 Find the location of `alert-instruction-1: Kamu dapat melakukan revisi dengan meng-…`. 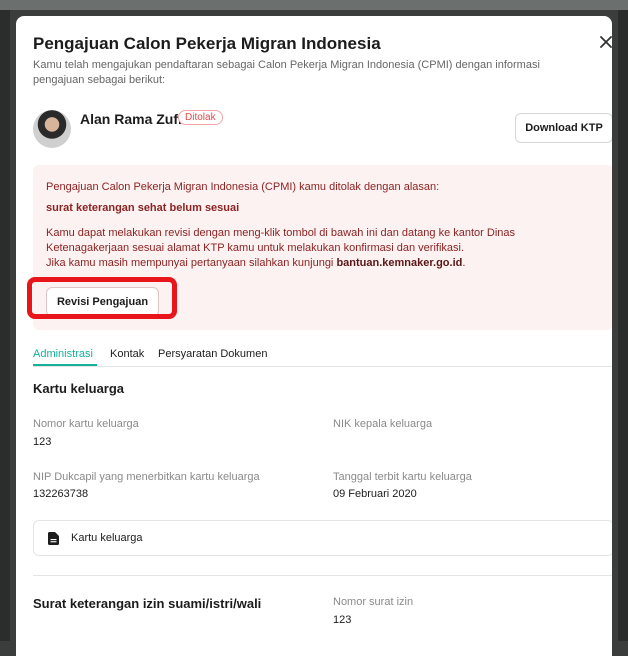

alert-instruction-1: Kamu dapat melakukan revisi dengan meng-… is located at coordinates (280, 233).